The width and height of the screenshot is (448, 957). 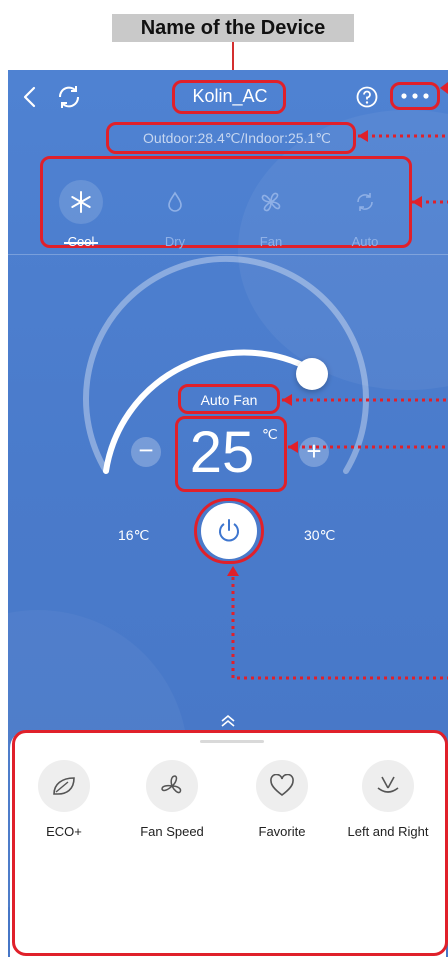 I want to click on annotation-connector-line, so click(x=233, y=57).